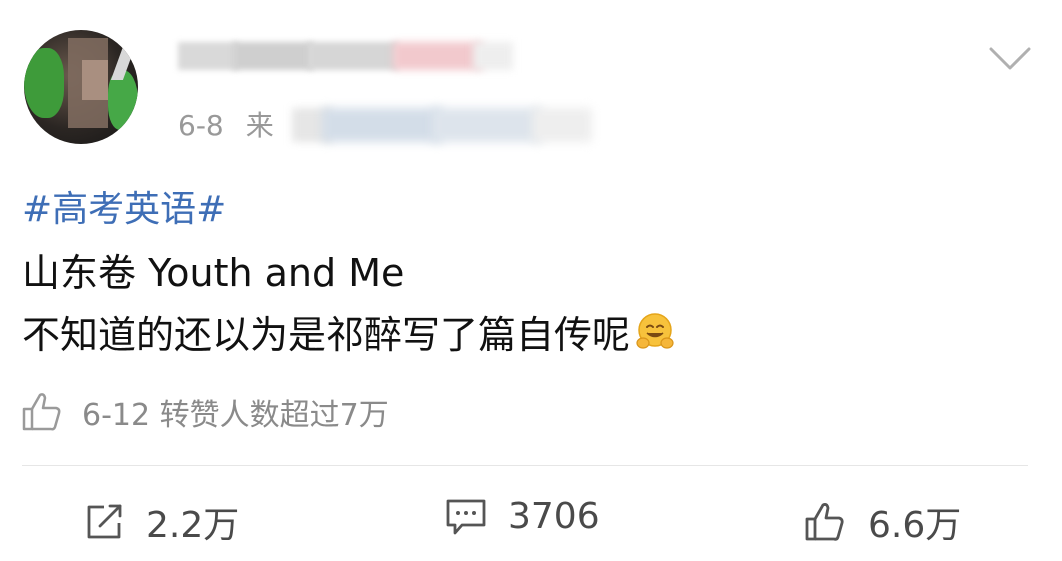 Image resolution: width=1062 pixels, height=561 pixels. What do you see at coordinates (201, 125) in the screenshot?
I see `post-date: 6-8` at bounding box center [201, 125].